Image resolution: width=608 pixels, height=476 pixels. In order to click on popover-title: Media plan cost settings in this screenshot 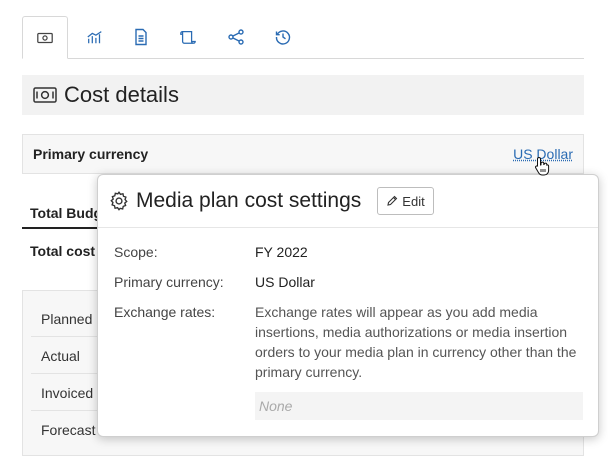, I will do `click(249, 200)`.